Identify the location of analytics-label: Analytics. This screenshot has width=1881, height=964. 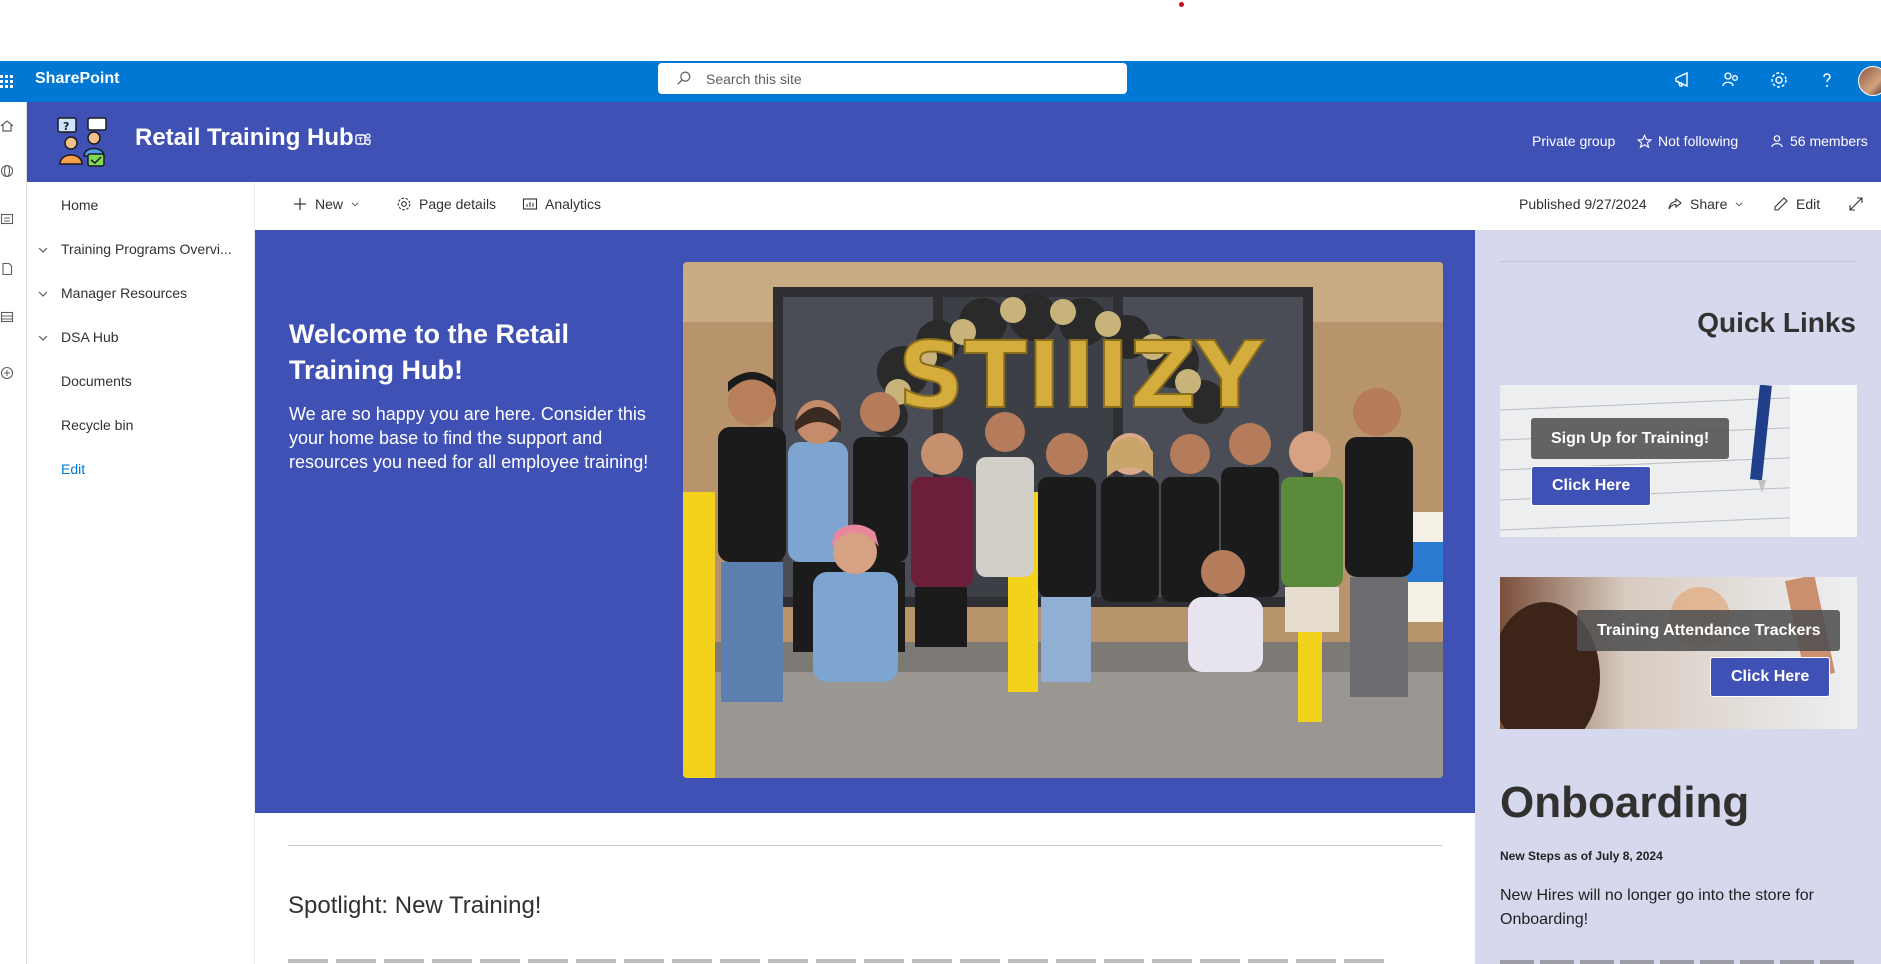
(573, 204).